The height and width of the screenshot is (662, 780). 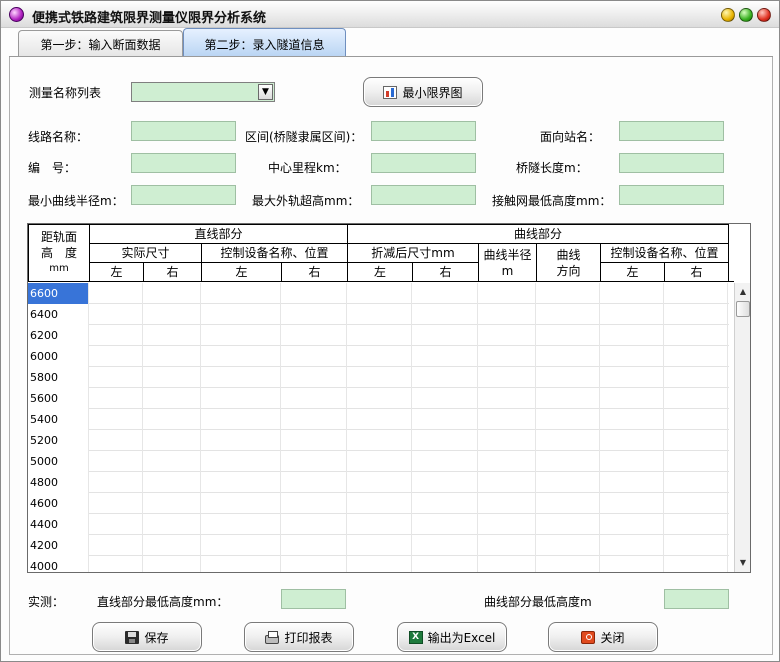 I want to click on survey-list-combo: ▼, so click(x=203, y=92).